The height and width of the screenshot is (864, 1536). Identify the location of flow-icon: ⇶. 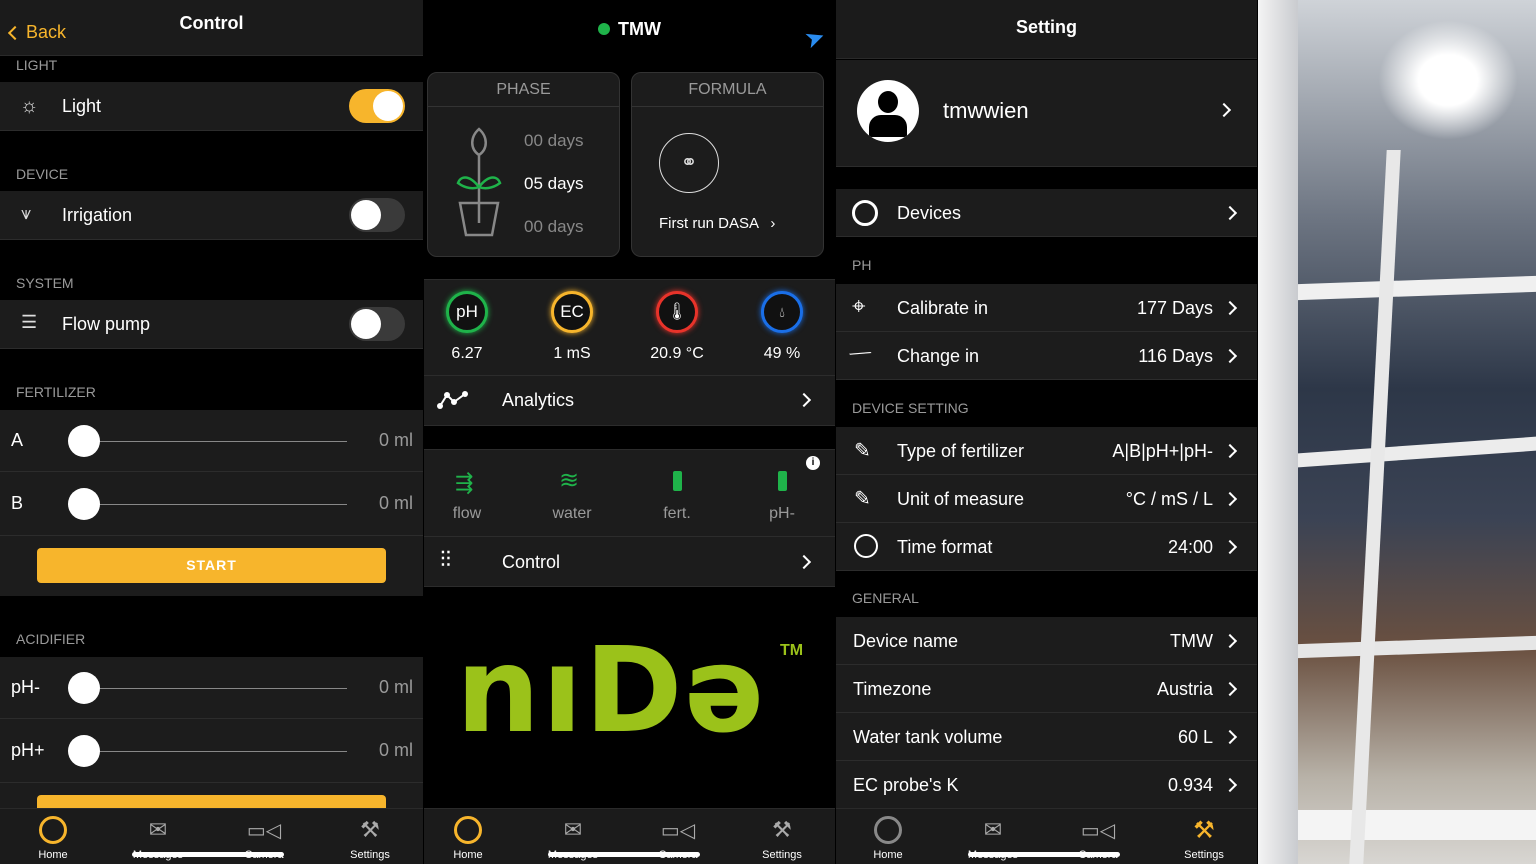
(464, 482).